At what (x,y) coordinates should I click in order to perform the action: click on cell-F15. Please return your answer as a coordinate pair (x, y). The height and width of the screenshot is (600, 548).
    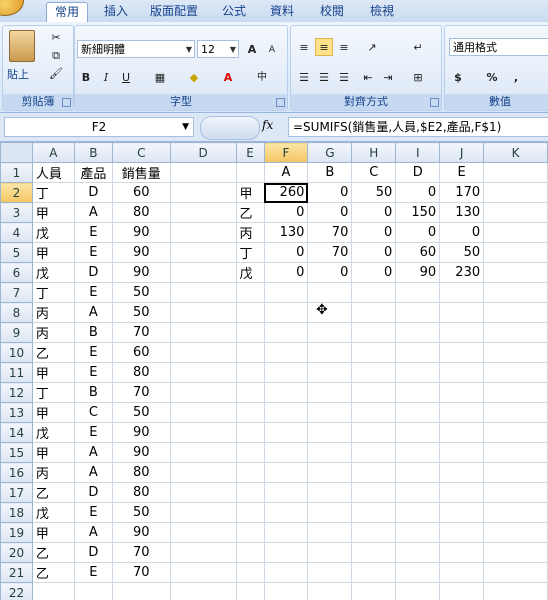
    Looking at the image, I should click on (286, 452).